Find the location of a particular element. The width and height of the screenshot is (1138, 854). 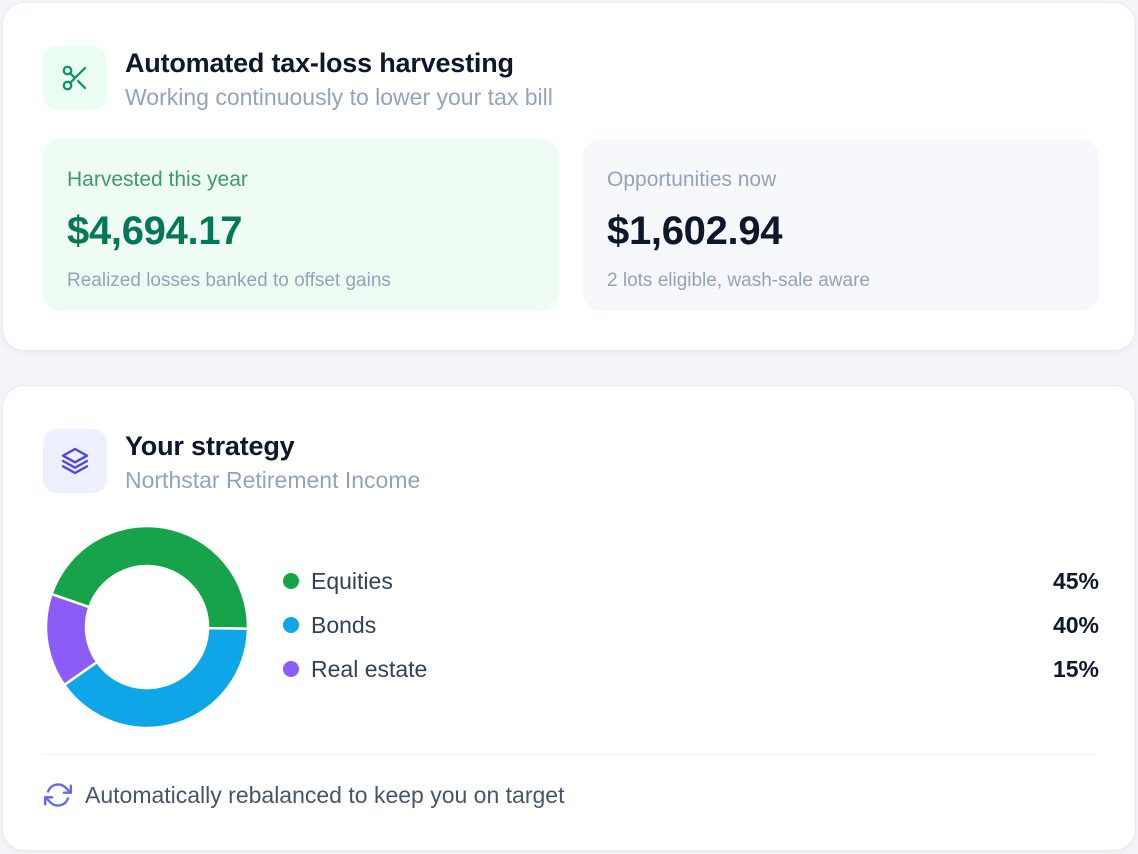

opportunities-note: 2 lots eligible, wash-sale aware is located at coordinates (738, 280).